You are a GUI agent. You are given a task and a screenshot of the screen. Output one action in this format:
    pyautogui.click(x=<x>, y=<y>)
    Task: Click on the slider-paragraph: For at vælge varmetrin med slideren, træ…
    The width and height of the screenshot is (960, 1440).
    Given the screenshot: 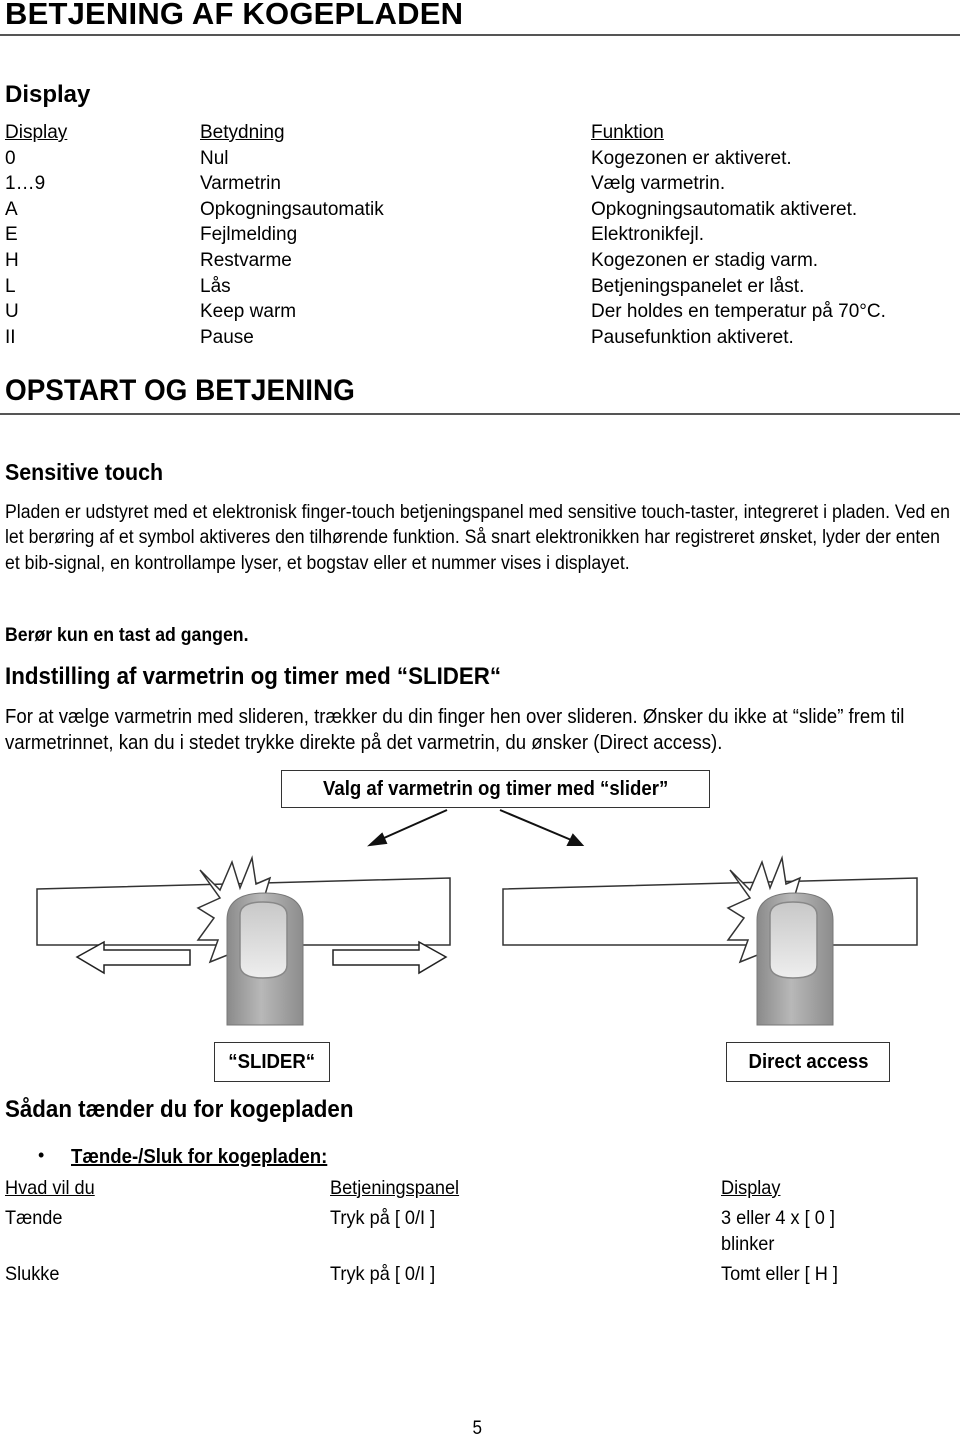 What is the action you would take?
    pyautogui.click(x=455, y=730)
    